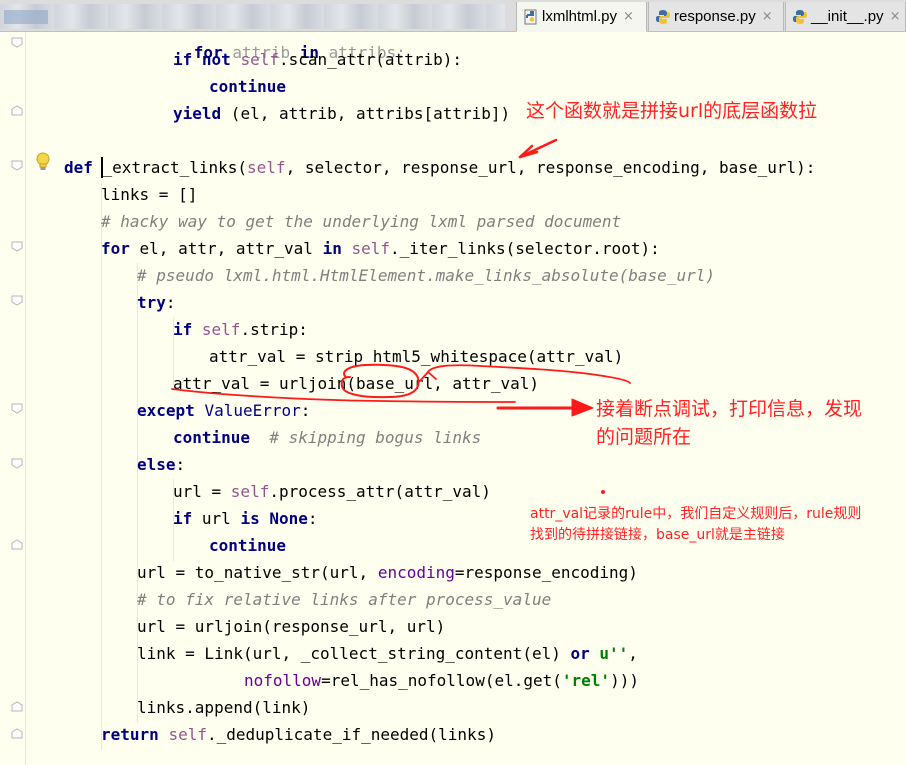  What do you see at coordinates (240, 329) in the screenshot?
I see `code-line-11: if self.strip:` at bounding box center [240, 329].